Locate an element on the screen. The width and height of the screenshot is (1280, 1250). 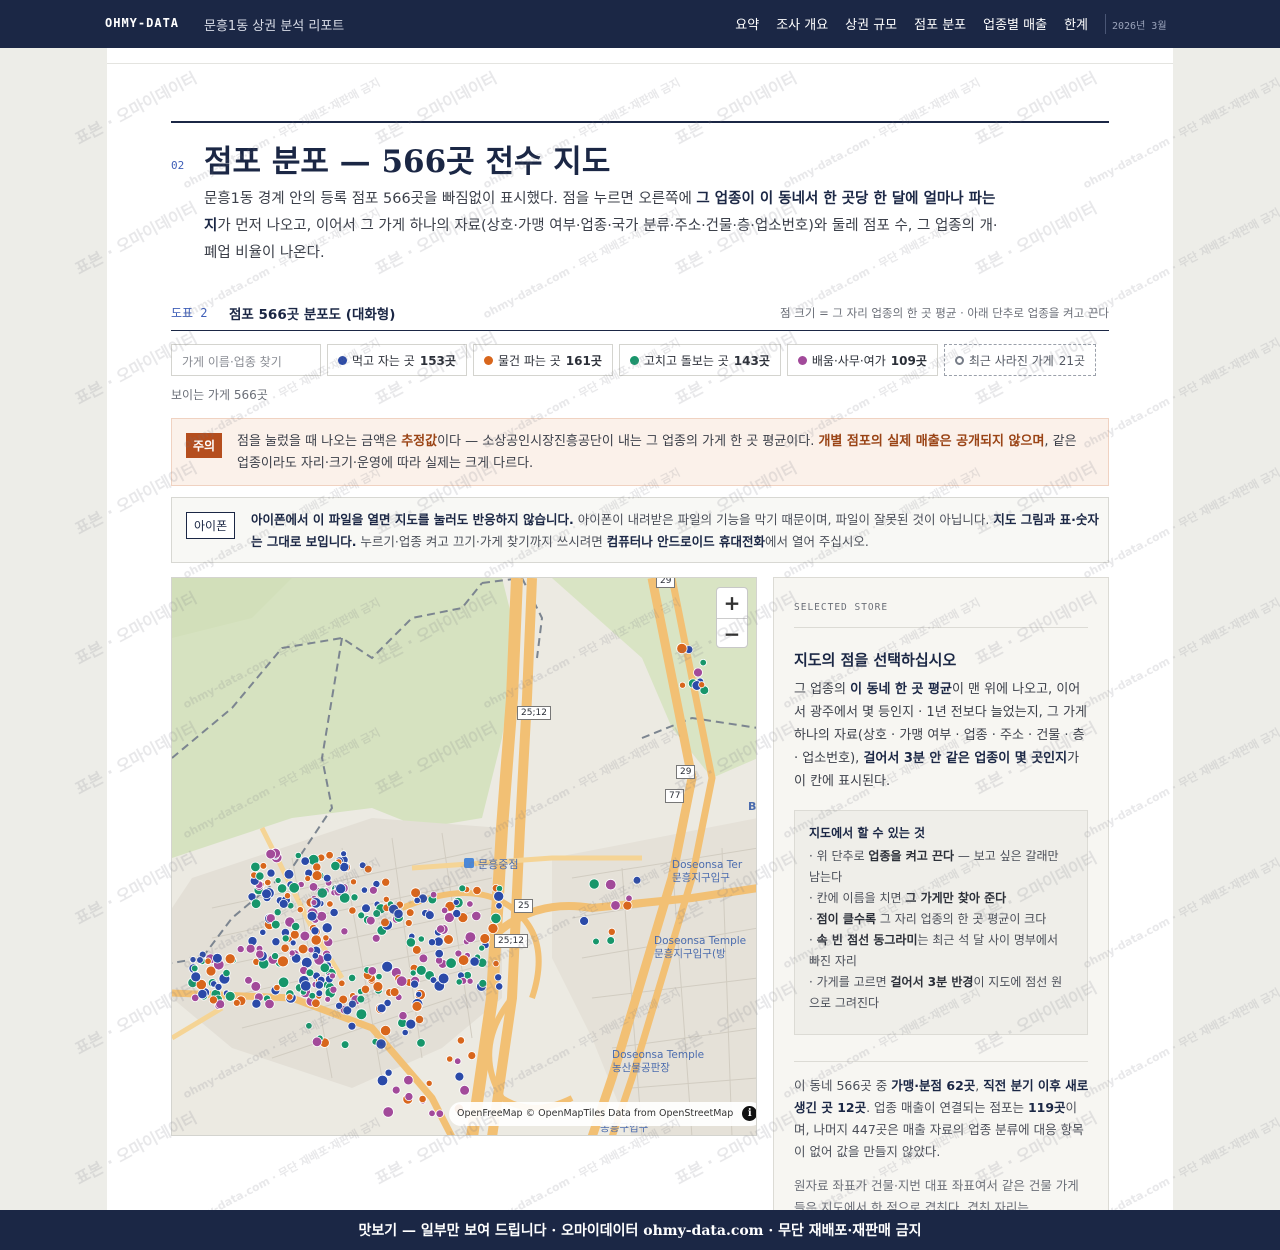
filter-education-office-leisure-button: 배움·사무·여가 109곳 is located at coordinates (862, 360).